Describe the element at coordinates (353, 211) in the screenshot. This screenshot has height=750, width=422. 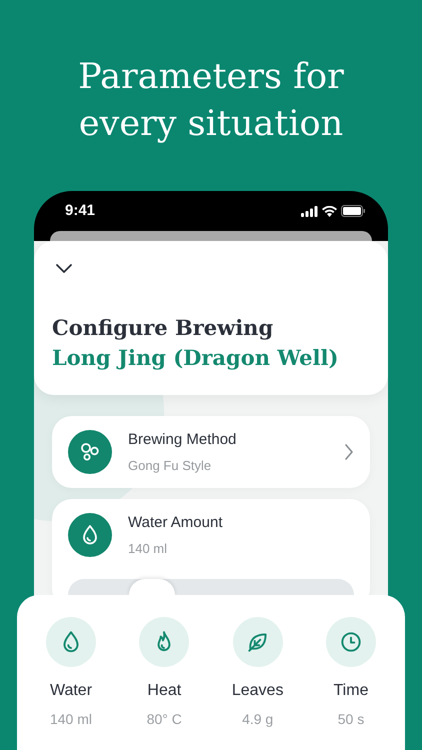
I see `battery-icon` at that location.